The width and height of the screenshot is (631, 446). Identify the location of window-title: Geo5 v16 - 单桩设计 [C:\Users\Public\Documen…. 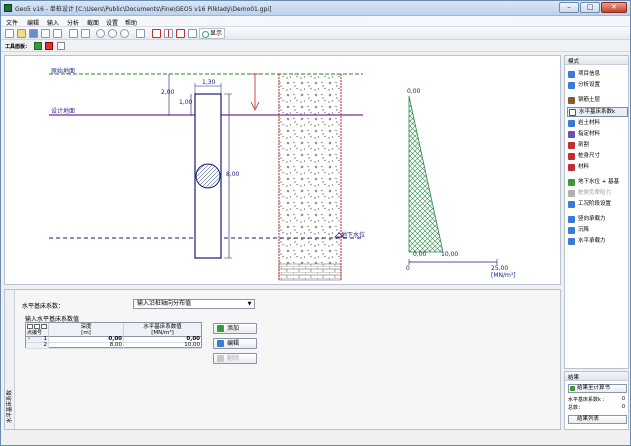
(143, 9).